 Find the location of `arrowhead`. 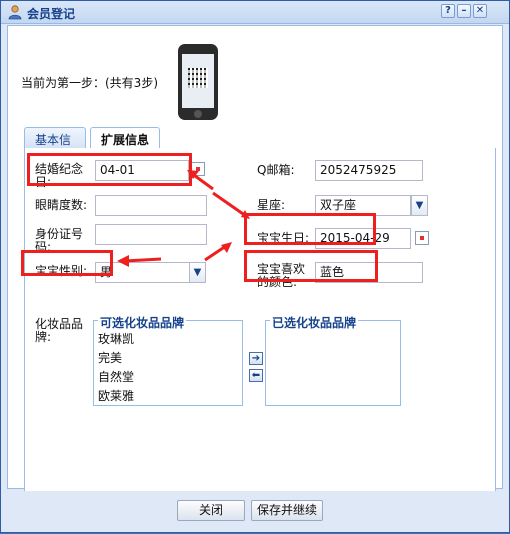

arrowhead is located at coordinates (123, 261).